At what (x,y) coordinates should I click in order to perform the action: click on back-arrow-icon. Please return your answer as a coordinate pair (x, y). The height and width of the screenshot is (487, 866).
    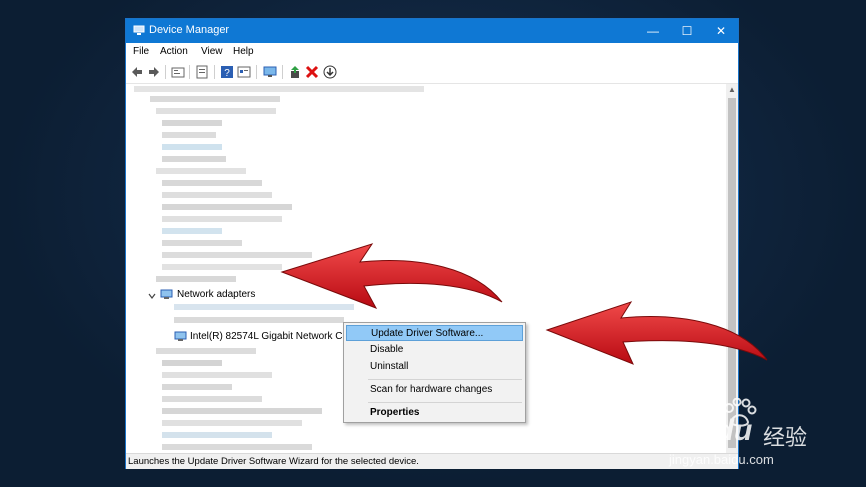
    Looking at the image, I should click on (137, 72).